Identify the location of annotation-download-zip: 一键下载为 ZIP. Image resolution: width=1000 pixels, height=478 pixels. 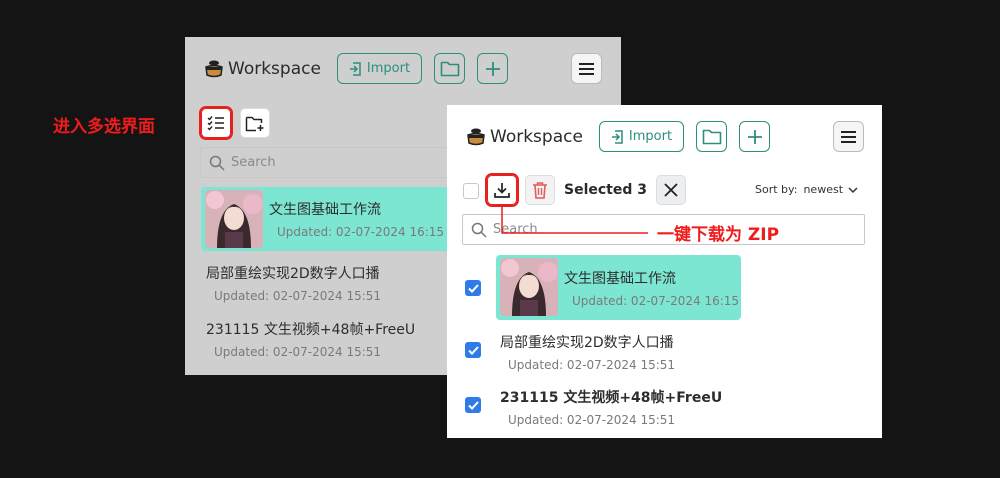
(718, 235).